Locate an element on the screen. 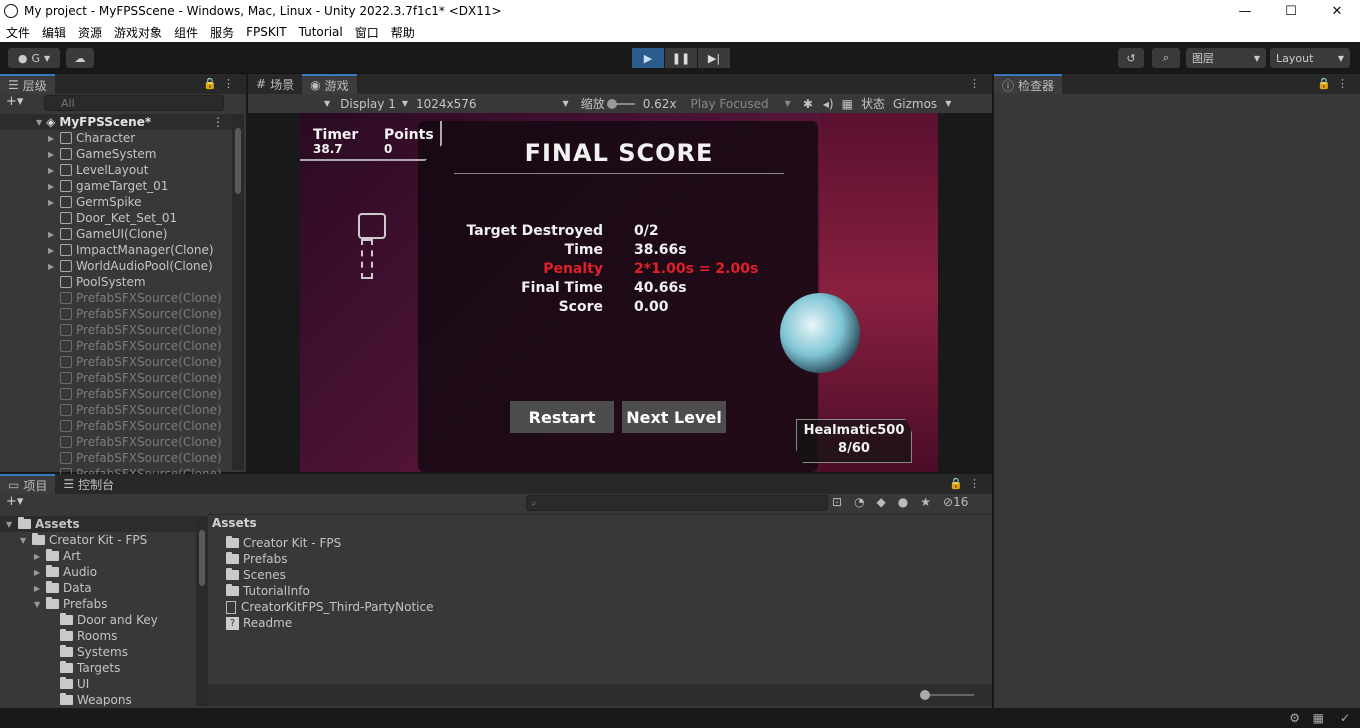 This screenshot has width=1360, height=728. layers-dropdown: 图层 ▼ is located at coordinates (1226, 58).